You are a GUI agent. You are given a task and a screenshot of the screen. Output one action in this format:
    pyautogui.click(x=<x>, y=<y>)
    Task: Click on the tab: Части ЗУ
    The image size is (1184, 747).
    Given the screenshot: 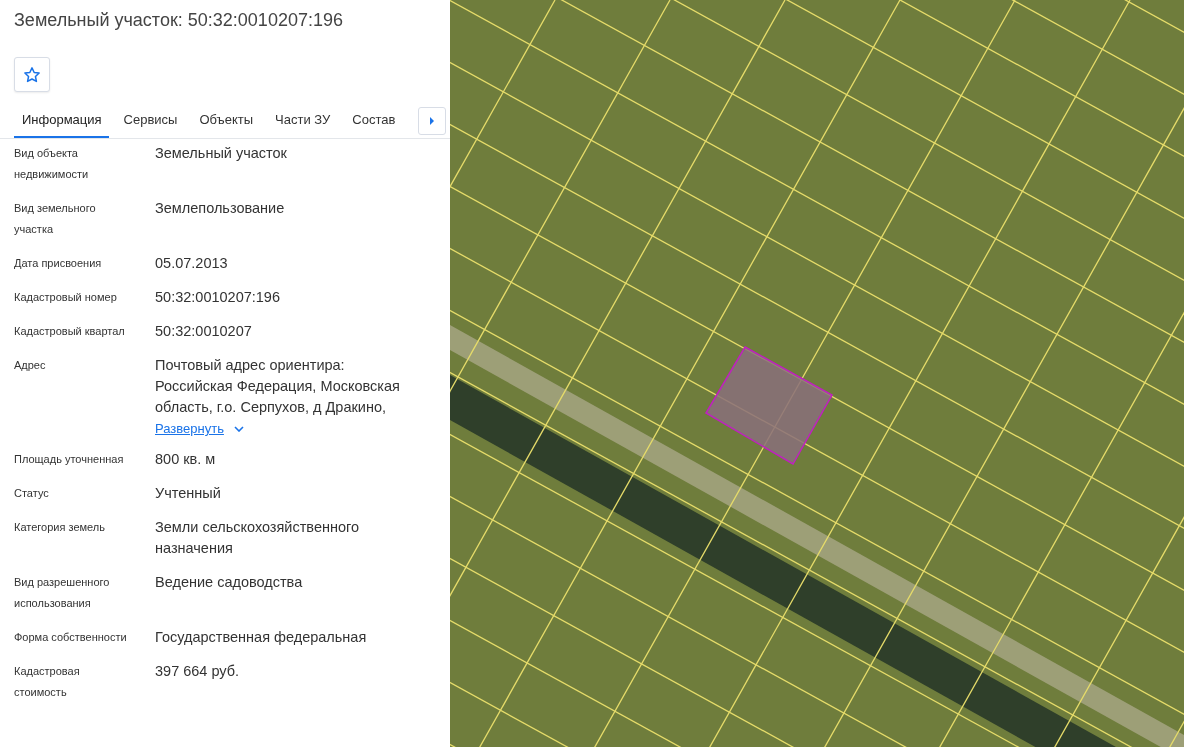 What is the action you would take?
    pyautogui.click(x=303, y=122)
    